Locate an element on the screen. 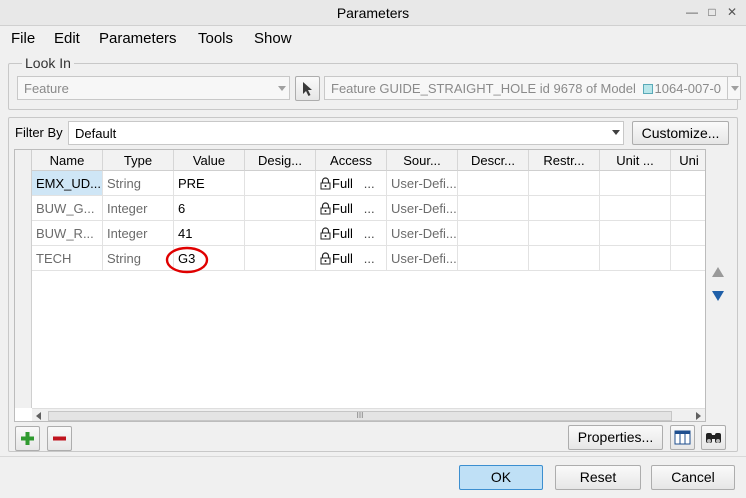  menu-file: File is located at coordinates (23, 38).